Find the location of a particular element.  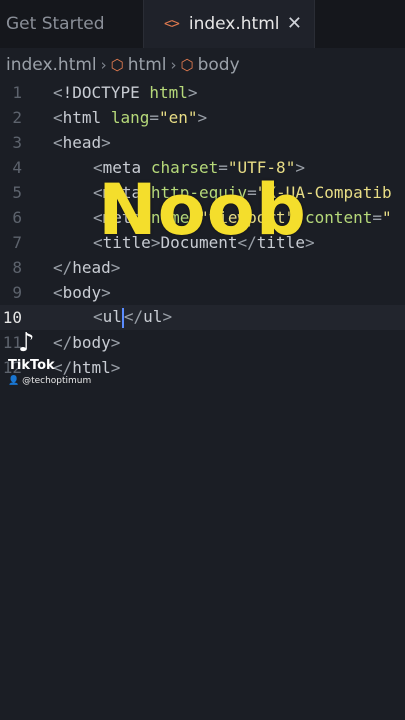

tab-label: index.html is located at coordinates (234, 24).